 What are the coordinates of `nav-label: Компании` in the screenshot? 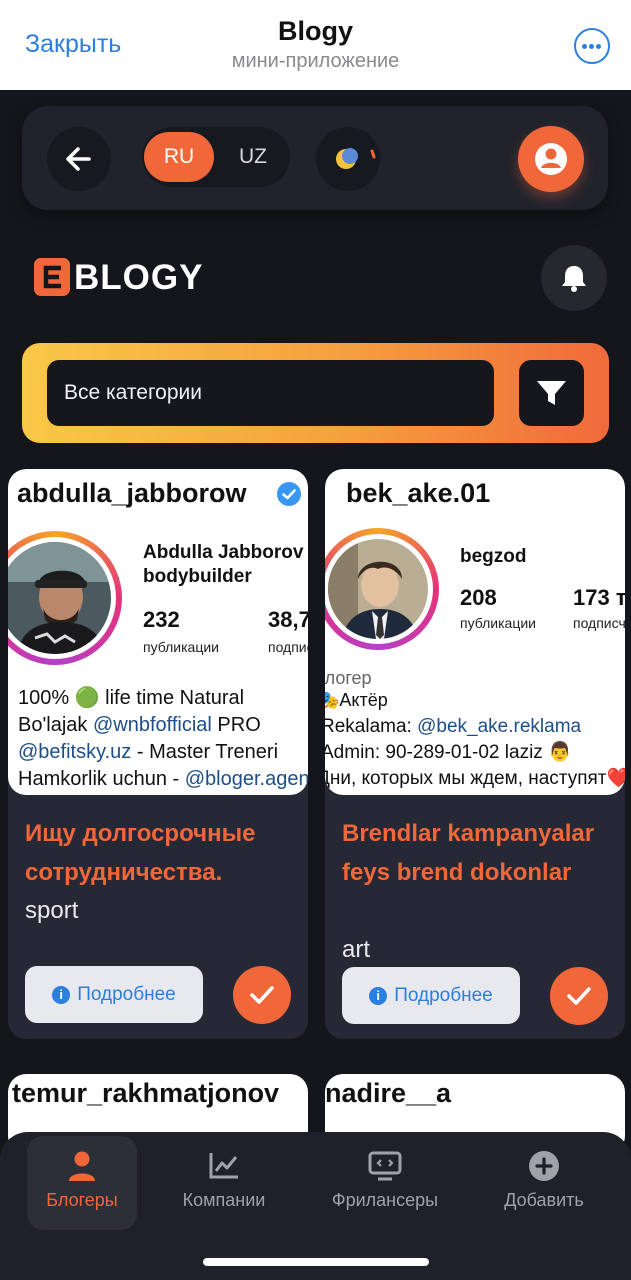 It's located at (224, 1200).